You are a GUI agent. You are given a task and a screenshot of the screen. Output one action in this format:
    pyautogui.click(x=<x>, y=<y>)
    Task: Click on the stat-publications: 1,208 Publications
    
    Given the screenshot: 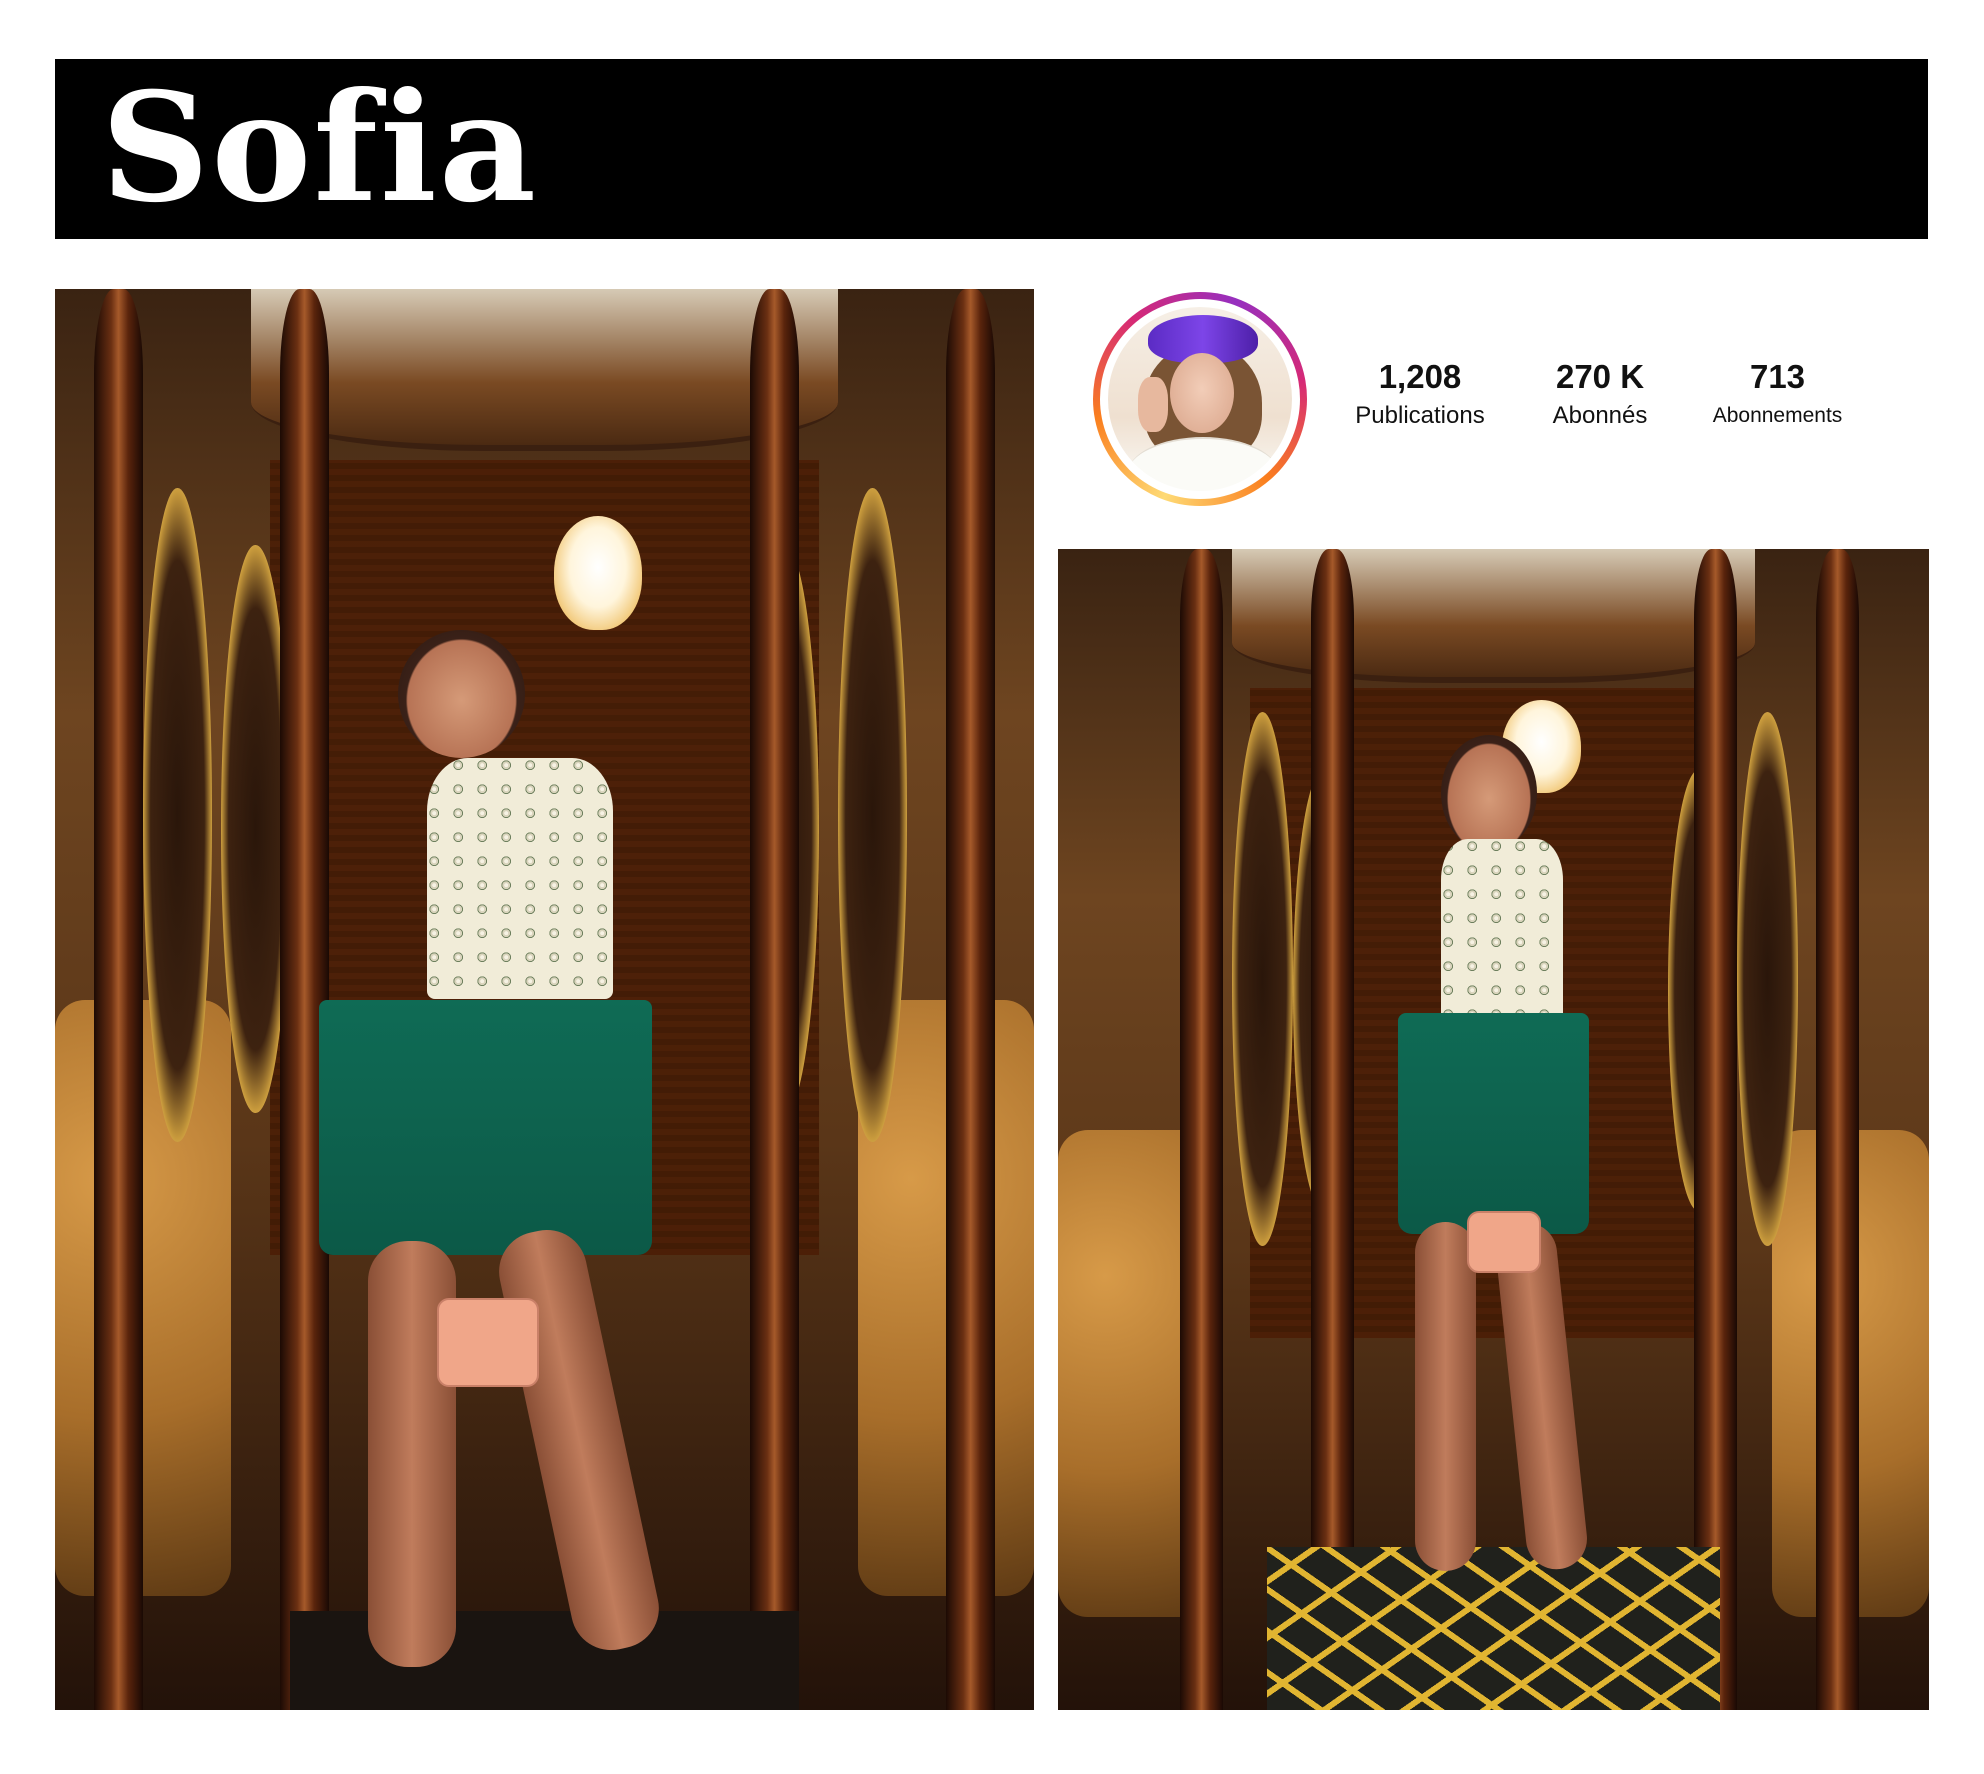 What is the action you would take?
    pyautogui.click(x=1420, y=395)
    